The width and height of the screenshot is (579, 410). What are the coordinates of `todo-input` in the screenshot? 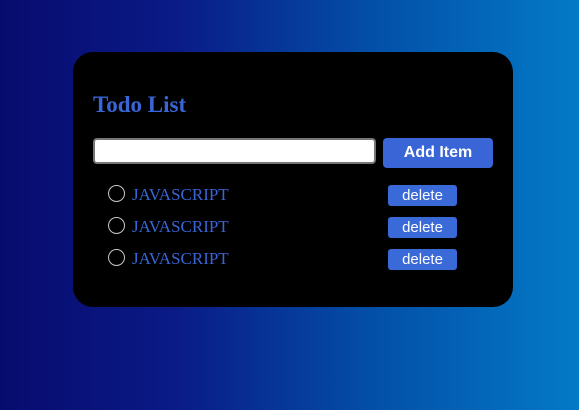 It's located at (234, 151).